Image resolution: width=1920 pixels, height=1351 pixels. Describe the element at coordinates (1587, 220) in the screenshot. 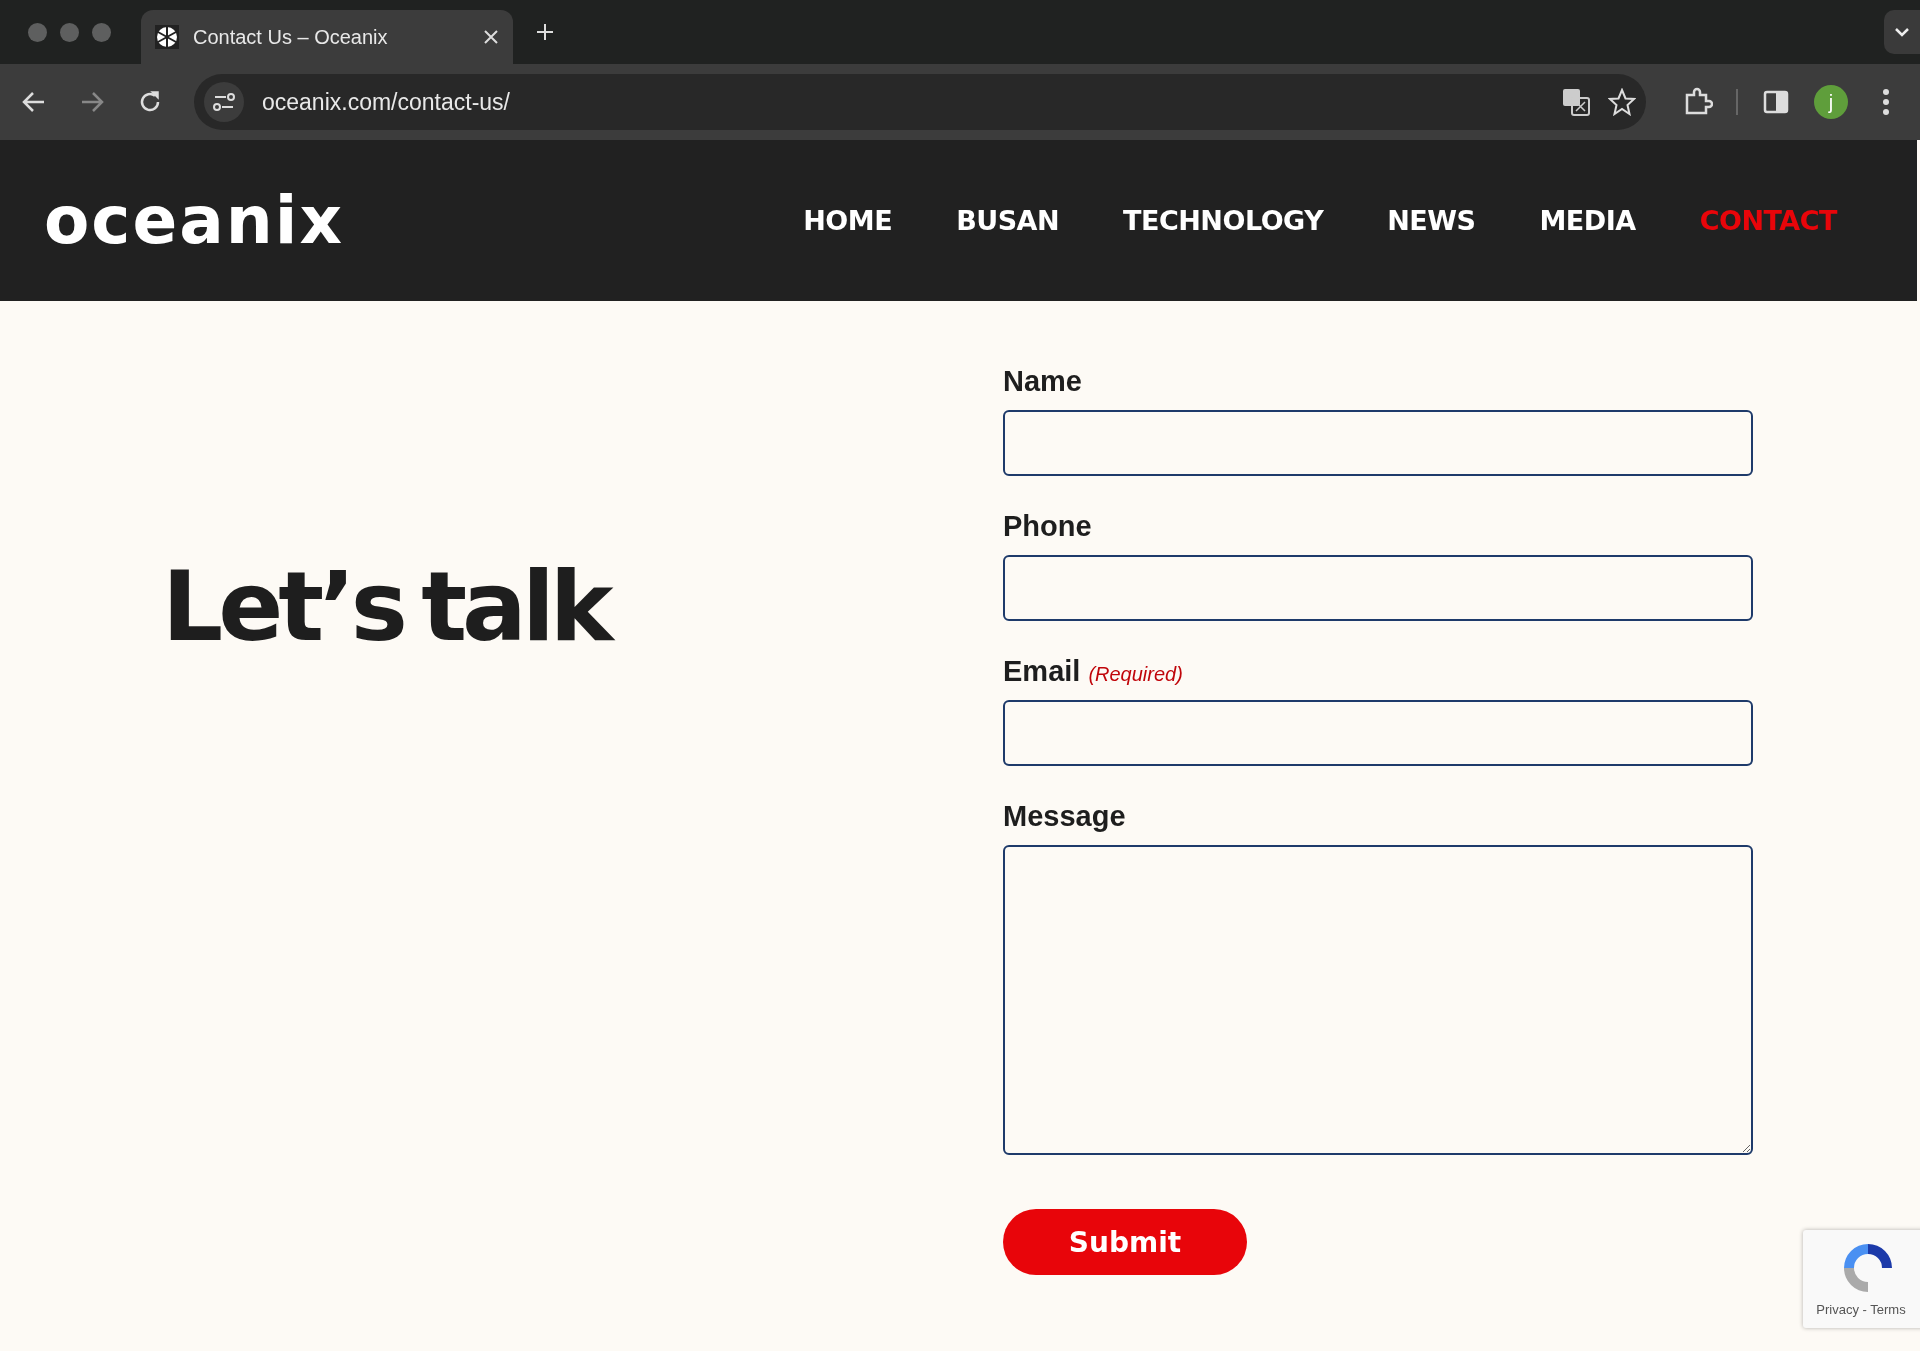

I see `nav-link: MEDIA` at that location.